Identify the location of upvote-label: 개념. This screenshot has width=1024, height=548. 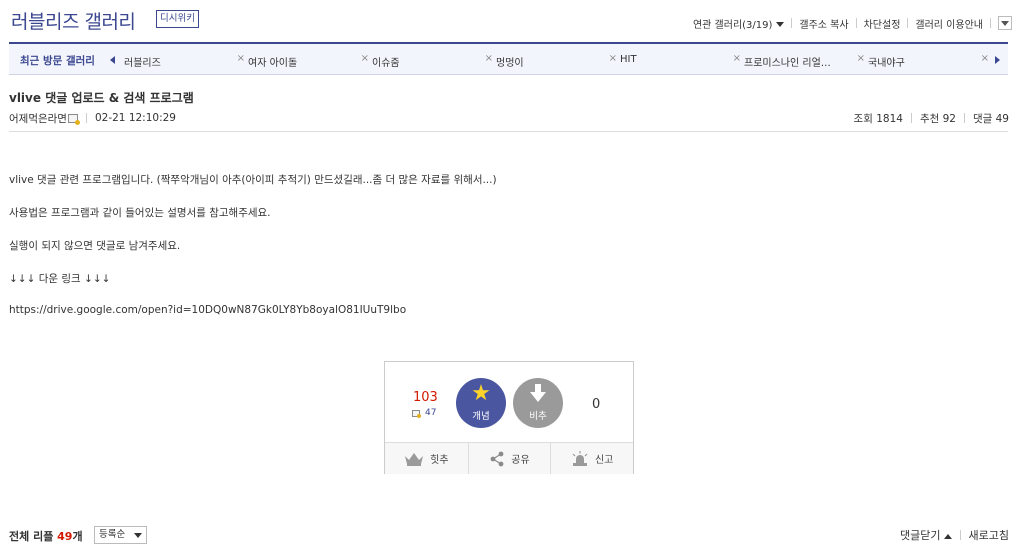
(481, 416).